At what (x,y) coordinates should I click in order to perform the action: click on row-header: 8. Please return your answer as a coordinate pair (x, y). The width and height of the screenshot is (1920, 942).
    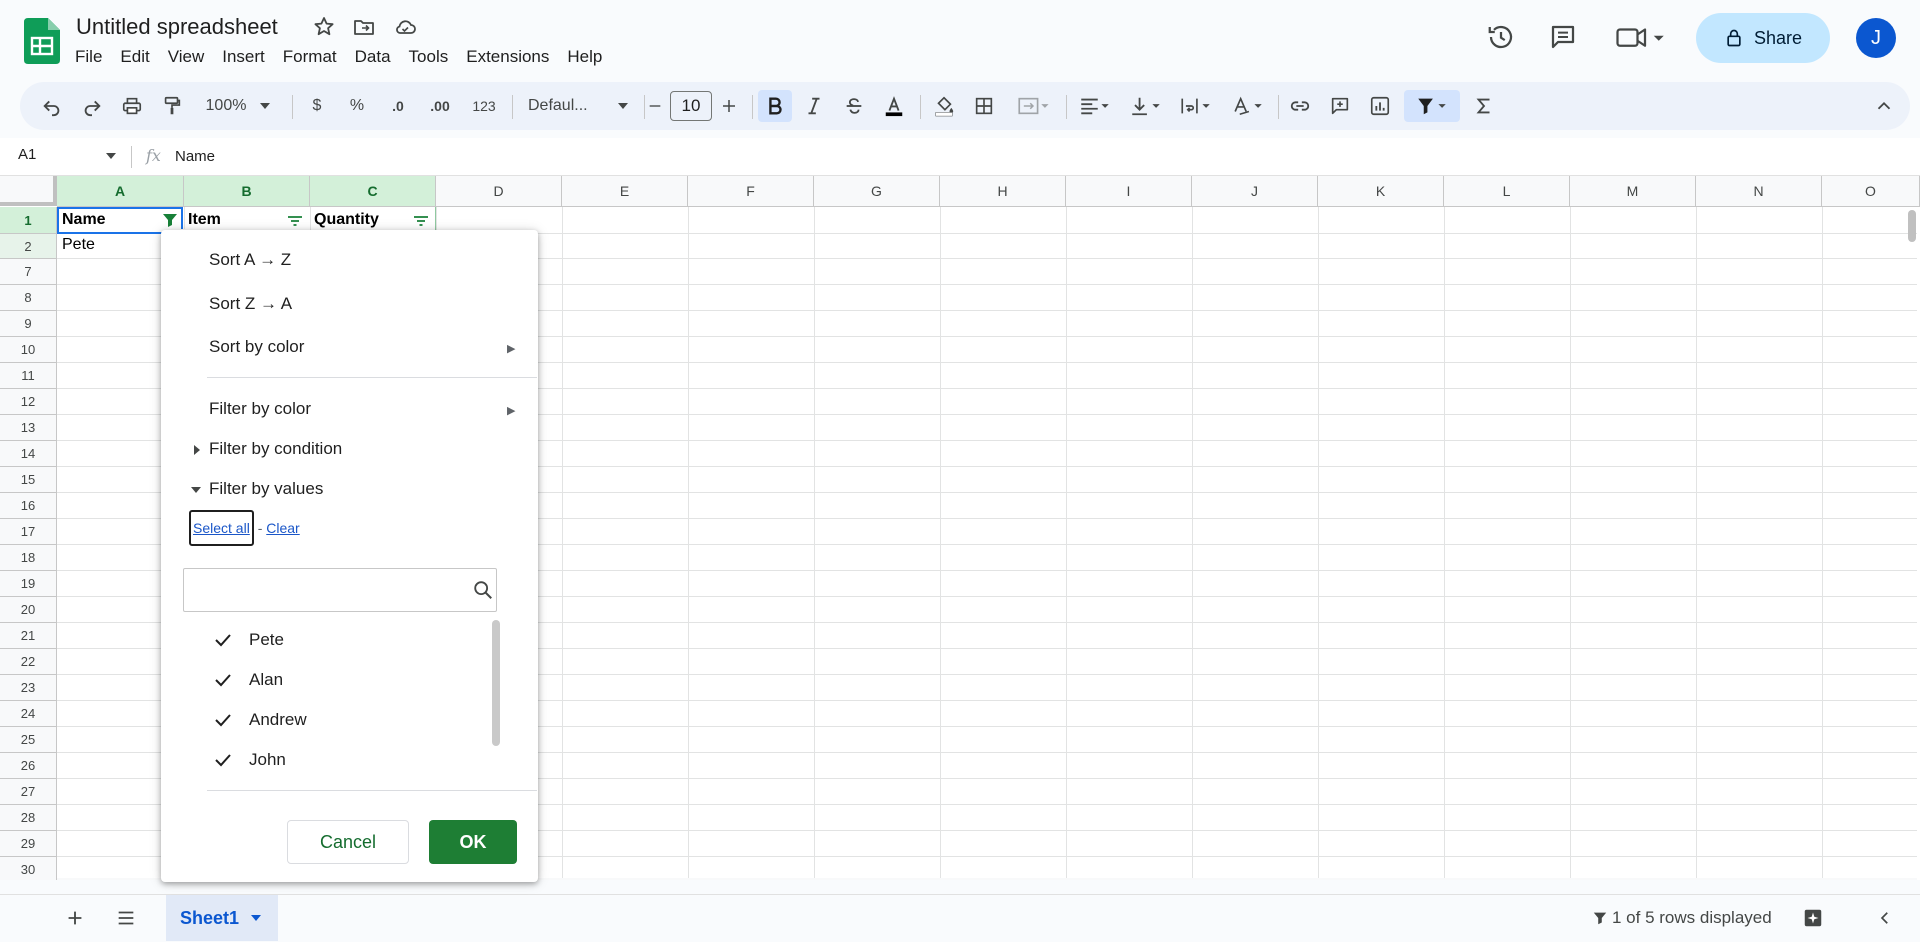
    Looking at the image, I should click on (28, 298).